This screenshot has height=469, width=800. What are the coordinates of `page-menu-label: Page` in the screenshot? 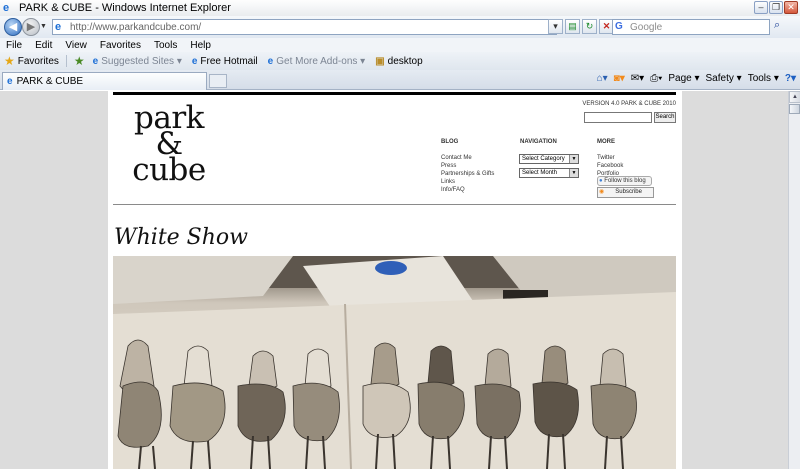 It's located at (680, 78).